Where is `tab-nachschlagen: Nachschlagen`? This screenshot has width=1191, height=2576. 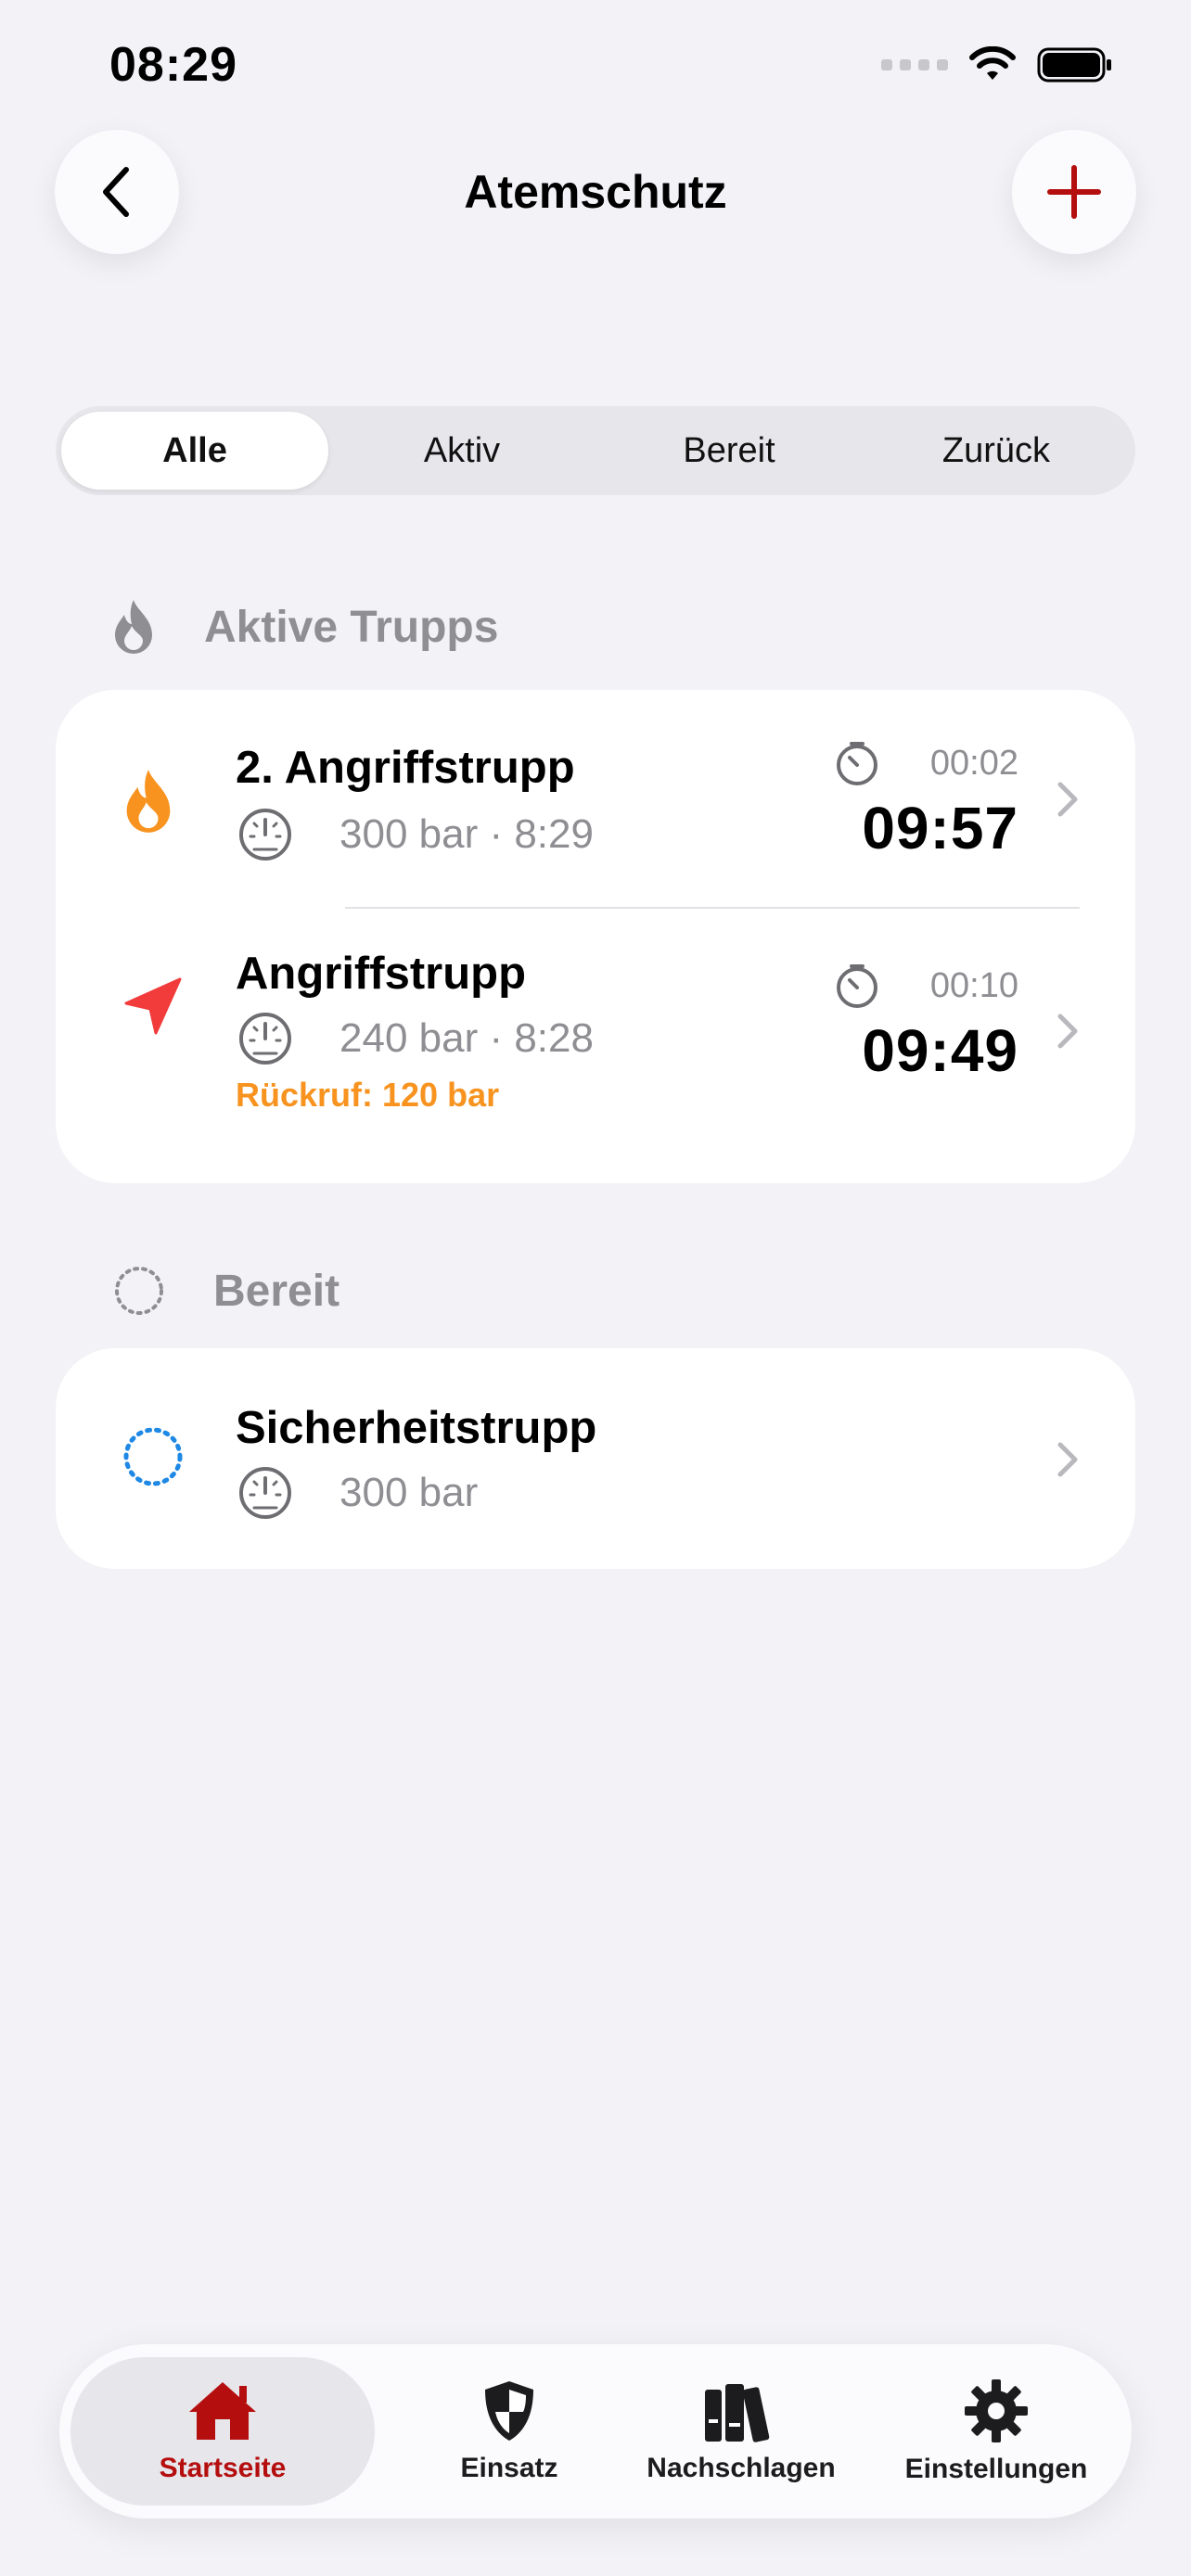
tab-nachschlagen: Nachschlagen is located at coordinates (741, 2432).